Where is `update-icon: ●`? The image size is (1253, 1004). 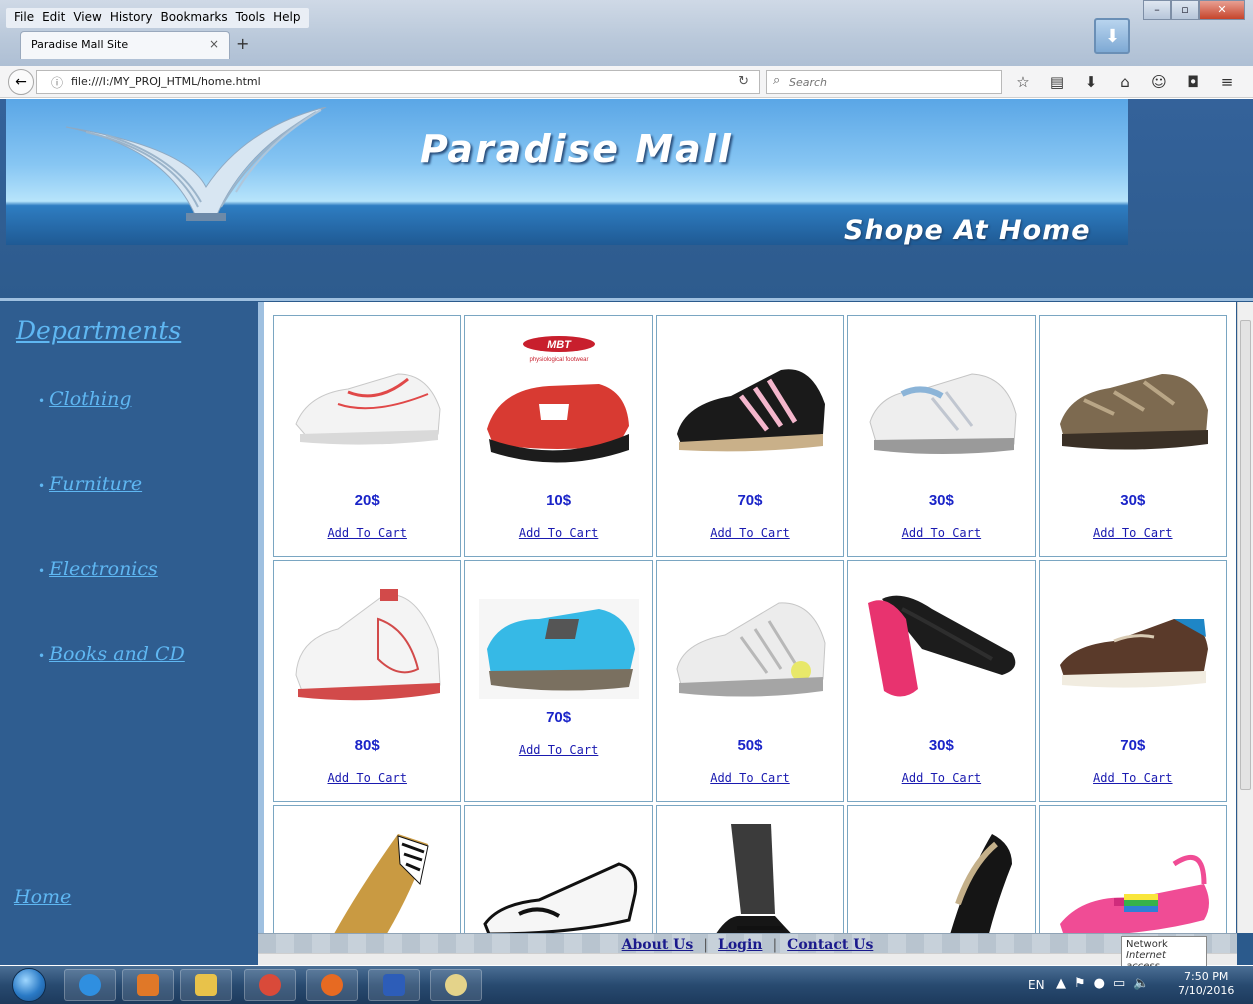
update-icon: ● is located at coordinates (1099, 983).